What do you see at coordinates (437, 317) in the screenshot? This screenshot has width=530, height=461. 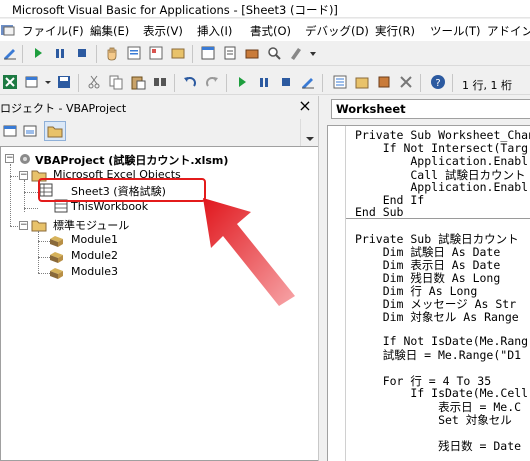 I see `code-line: Dim 対象セル As Range` at bounding box center [437, 317].